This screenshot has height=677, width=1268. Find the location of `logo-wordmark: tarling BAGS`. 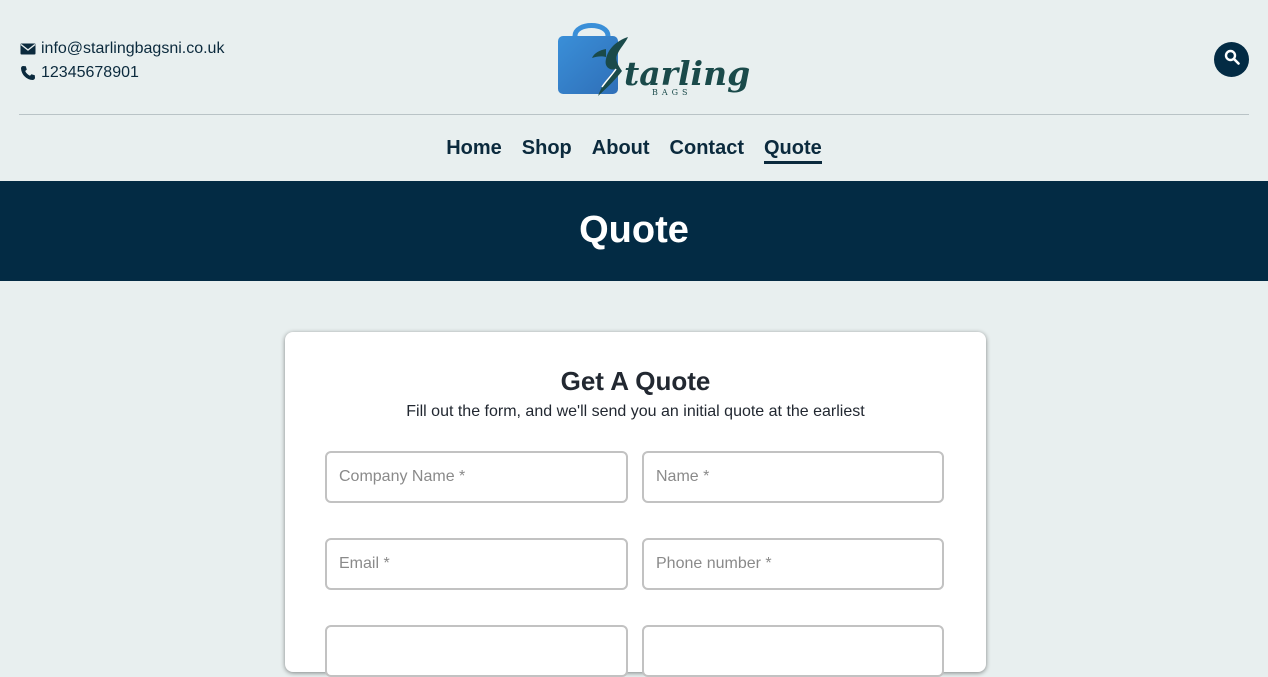

logo-wordmark: tarling BAGS is located at coordinates (687, 75).